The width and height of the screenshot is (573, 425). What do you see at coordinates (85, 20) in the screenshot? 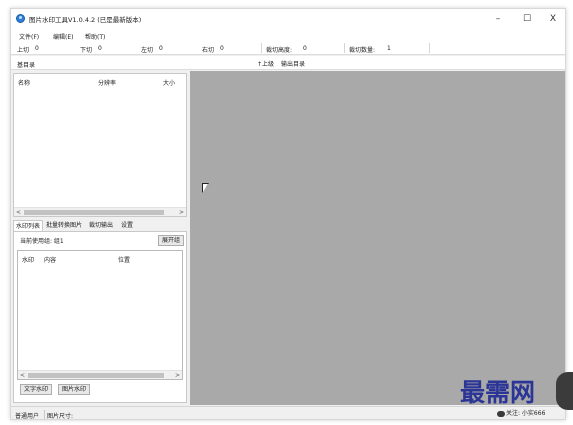
I see `window-title: 图片水印工具V1.0.4.2 (已是最新版本)` at bounding box center [85, 20].